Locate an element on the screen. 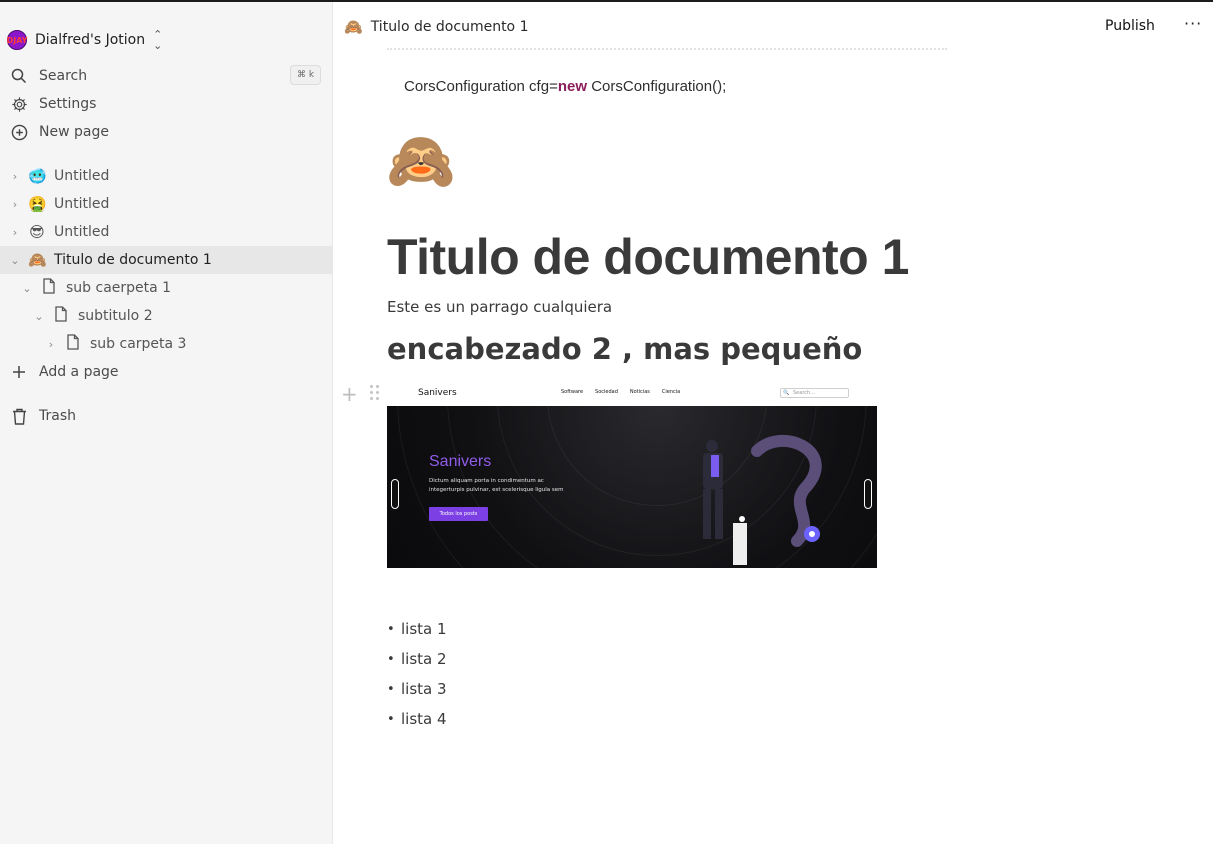  new-page-button: New page is located at coordinates (59, 132).